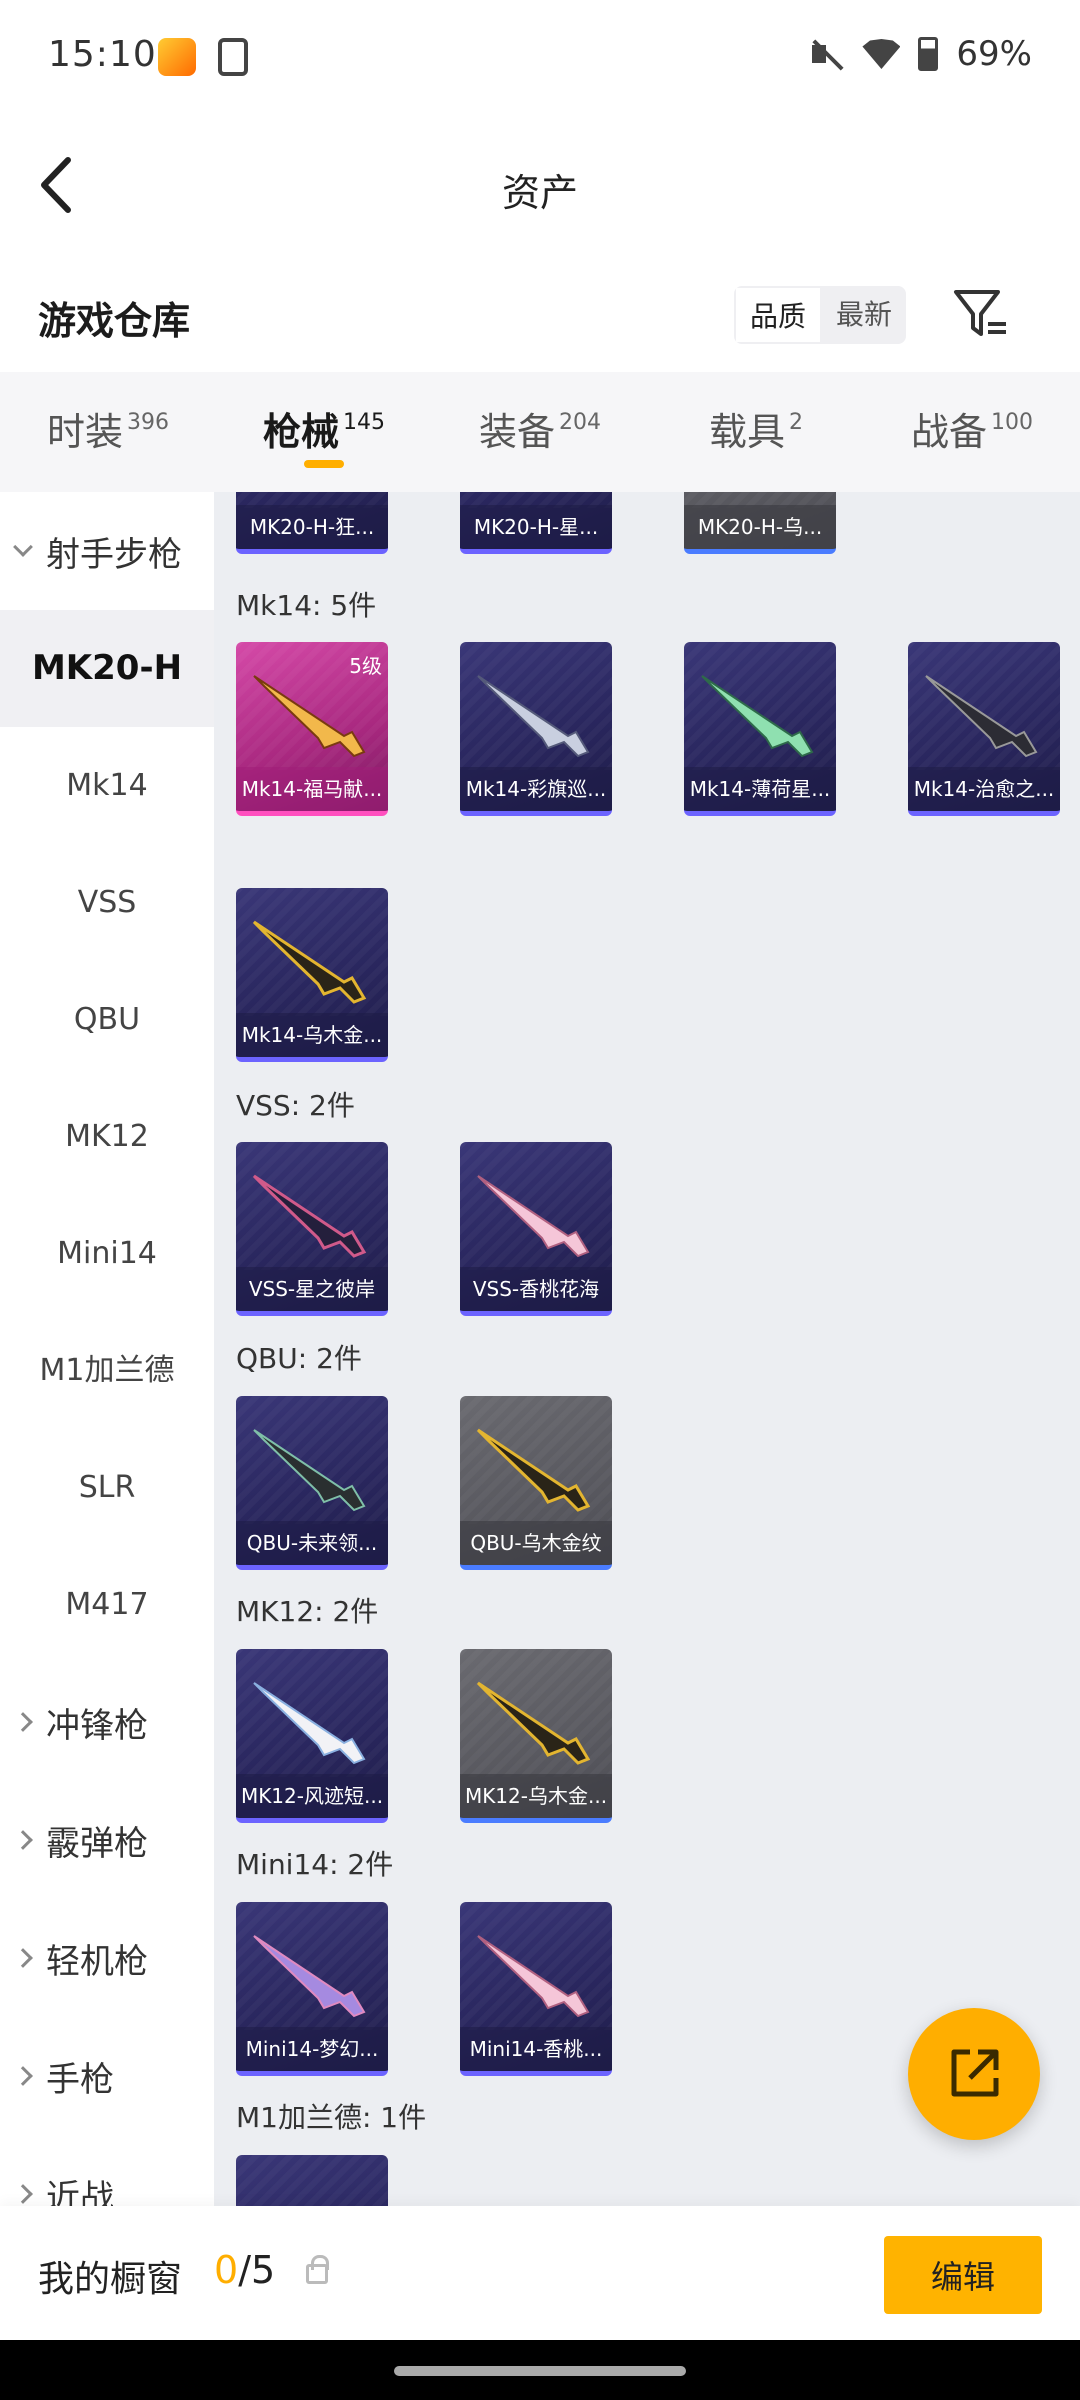 The image size is (1080, 2400). Describe the element at coordinates (102, 54) in the screenshot. I see `status-time: 15:10` at that location.